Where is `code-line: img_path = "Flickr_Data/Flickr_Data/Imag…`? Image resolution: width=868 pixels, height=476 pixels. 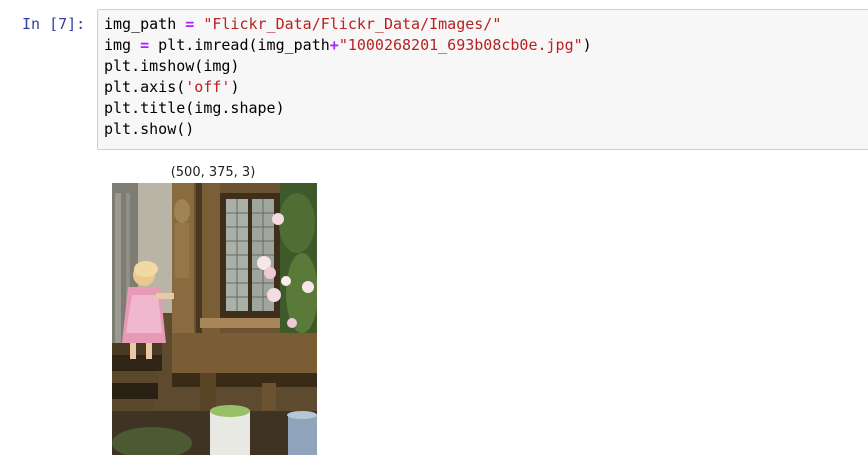 code-line: img_path = "Flickr_Data/Flickr_Data/Imag… is located at coordinates (348, 24).